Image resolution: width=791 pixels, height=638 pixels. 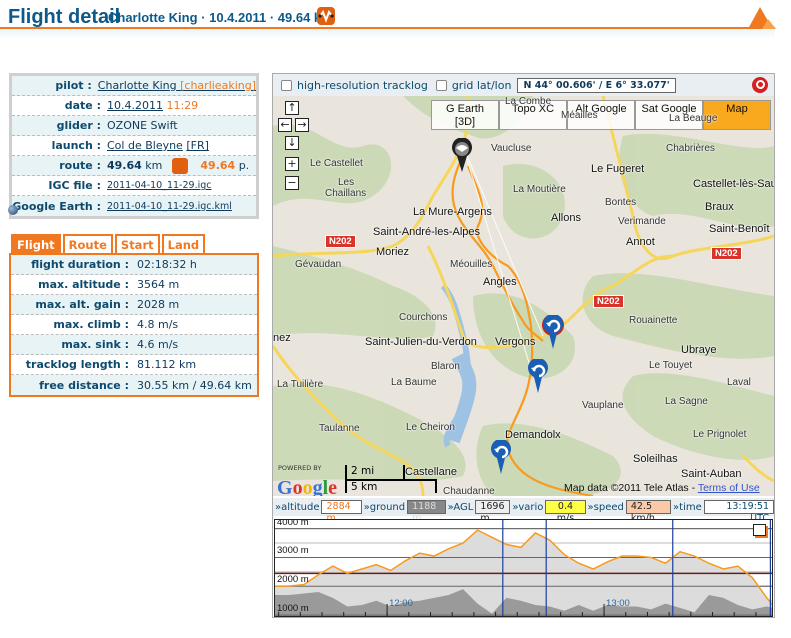 What do you see at coordinates (169, 206) in the screenshot?
I see `kml-file-link: 2011-04-10_11-29.igc.kml` at bounding box center [169, 206].